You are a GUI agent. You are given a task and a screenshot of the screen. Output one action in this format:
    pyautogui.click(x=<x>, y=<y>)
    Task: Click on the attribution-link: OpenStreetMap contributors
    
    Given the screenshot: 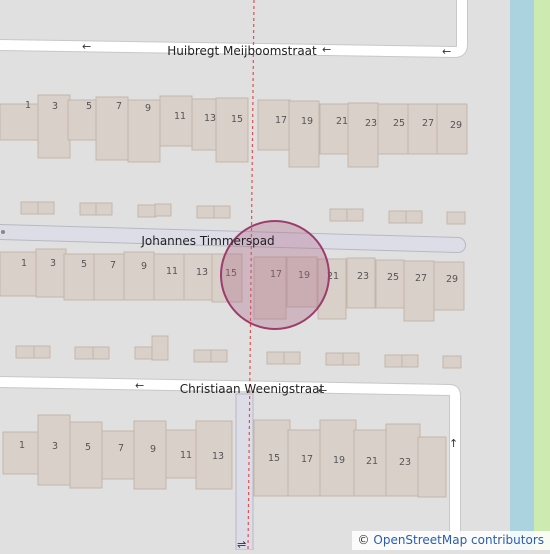 What is the action you would take?
    pyautogui.click(x=458, y=540)
    